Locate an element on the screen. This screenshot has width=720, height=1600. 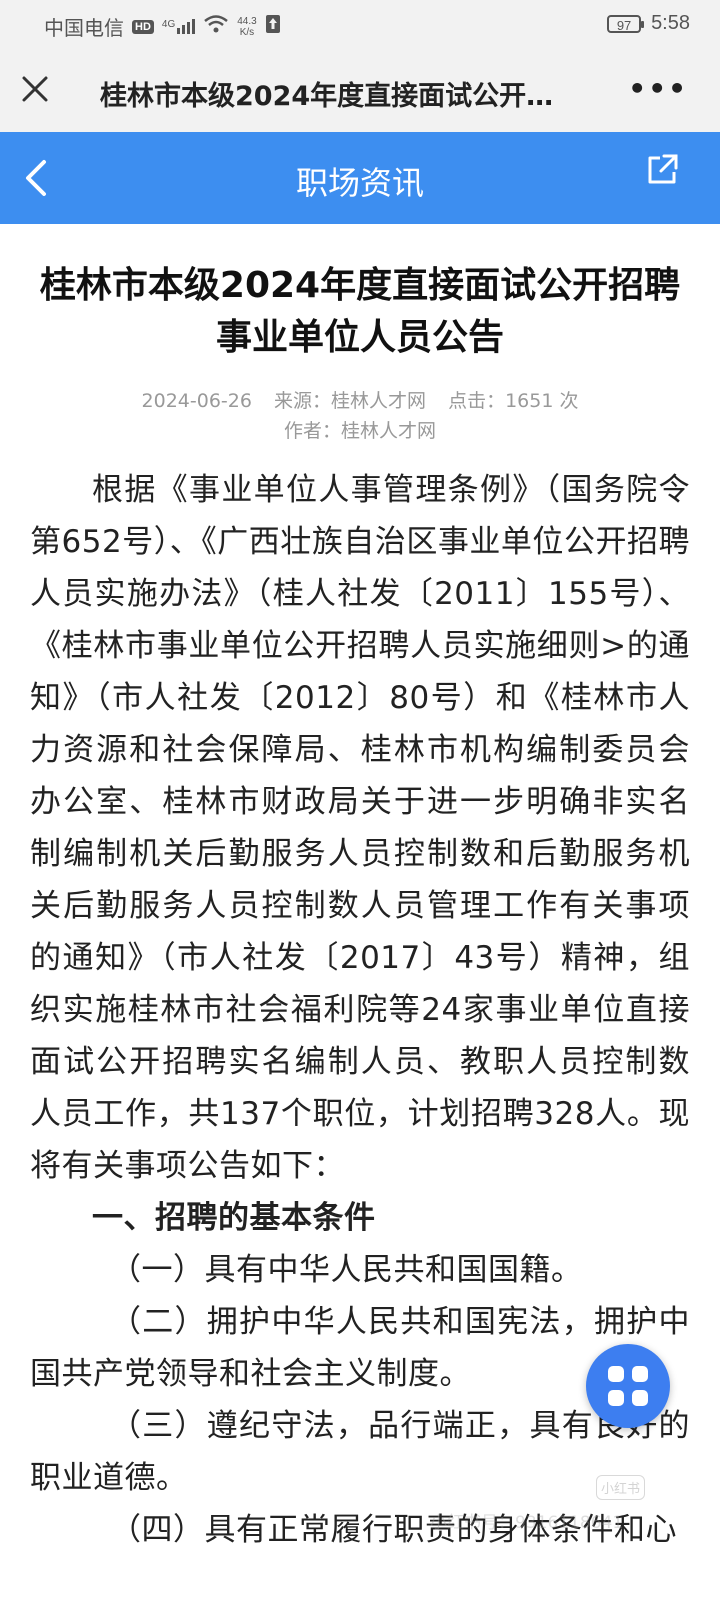
watermark-logo: 小红书 is located at coordinates (621, 1487).